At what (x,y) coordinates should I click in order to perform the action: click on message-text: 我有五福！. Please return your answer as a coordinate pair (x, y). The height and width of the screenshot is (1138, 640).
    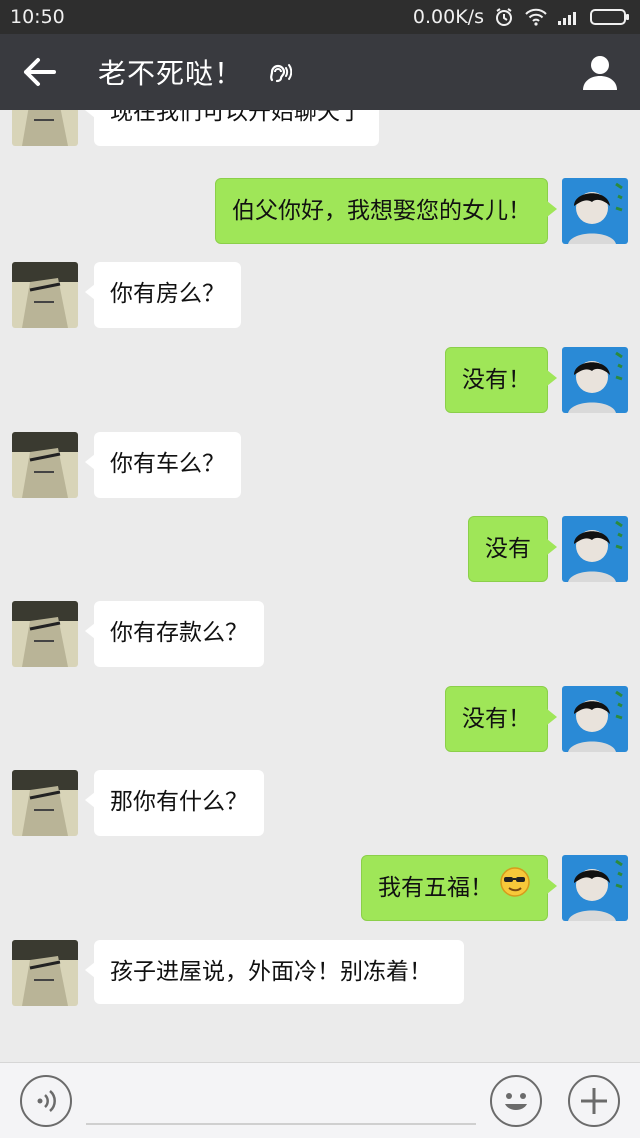
    Looking at the image, I should click on (435, 888).